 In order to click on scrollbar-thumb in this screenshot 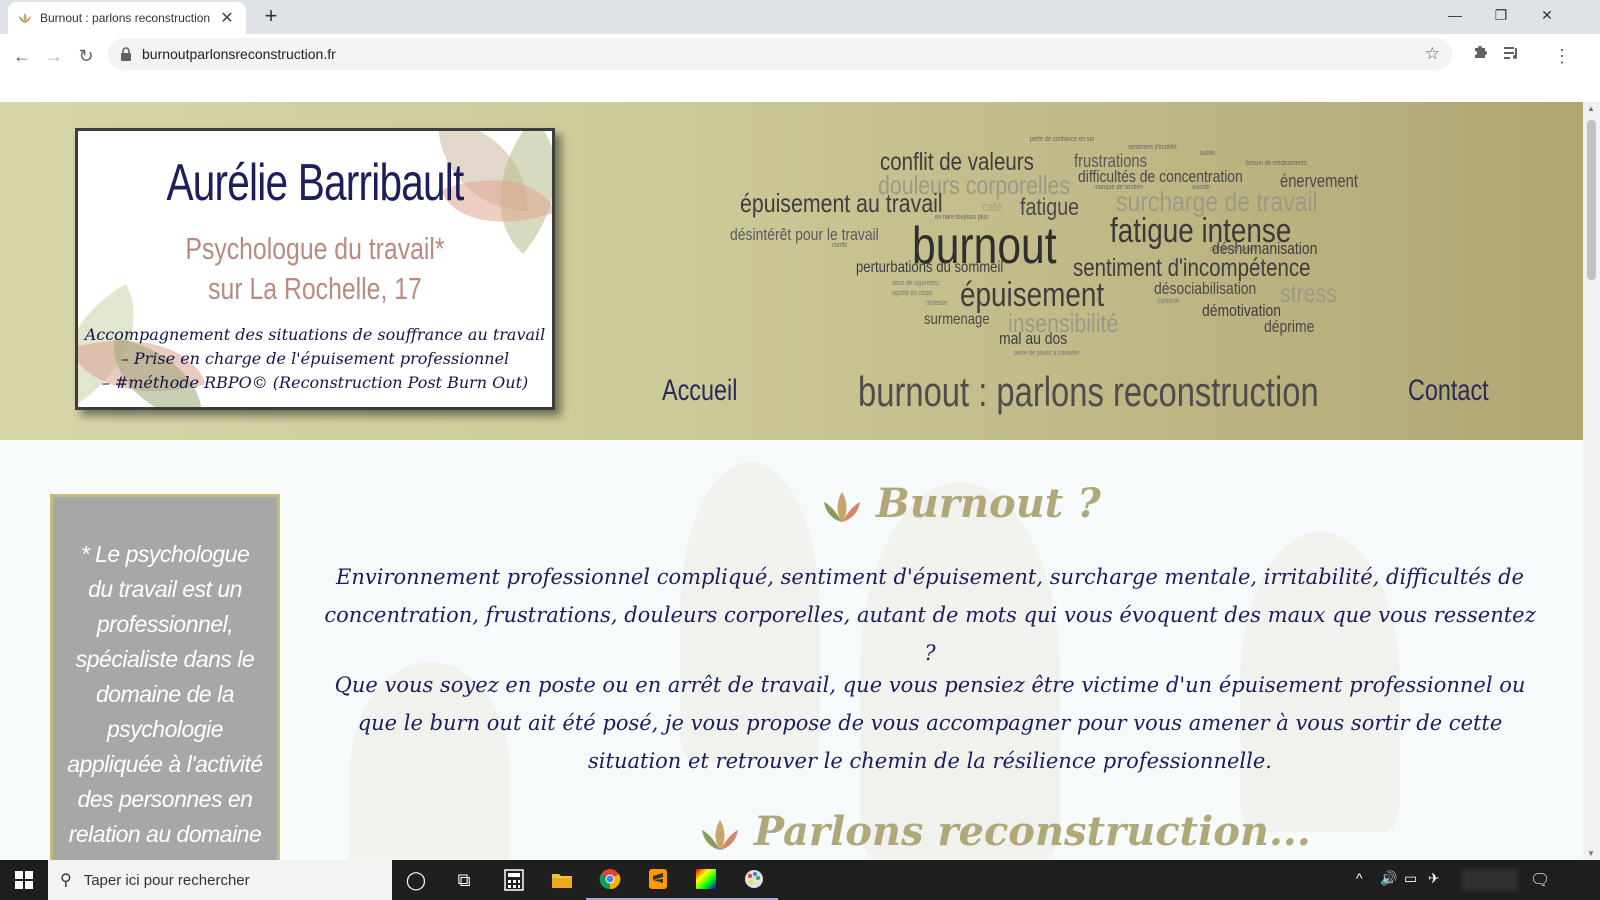, I will do `click(1591, 200)`.